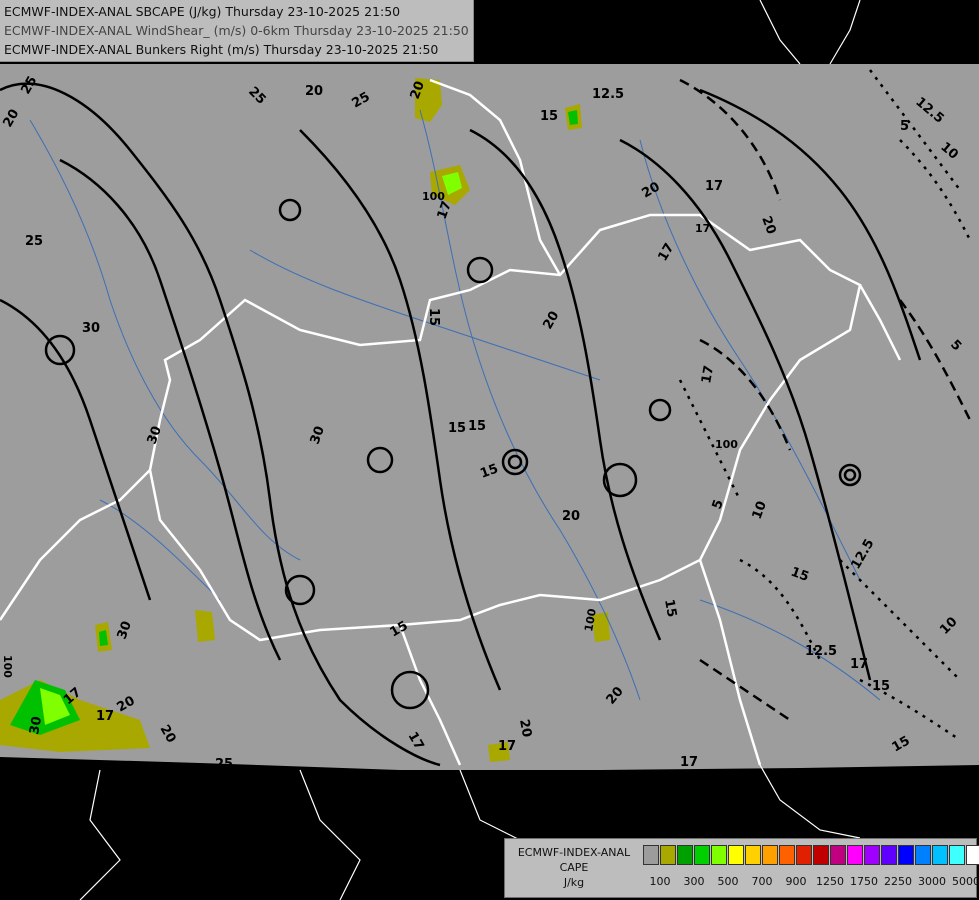 This screenshot has width=979, height=900. What do you see at coordinates (728, 881) in the screenshot?
I see `legend-tick-label: 500` at bounding box center [728, 881].